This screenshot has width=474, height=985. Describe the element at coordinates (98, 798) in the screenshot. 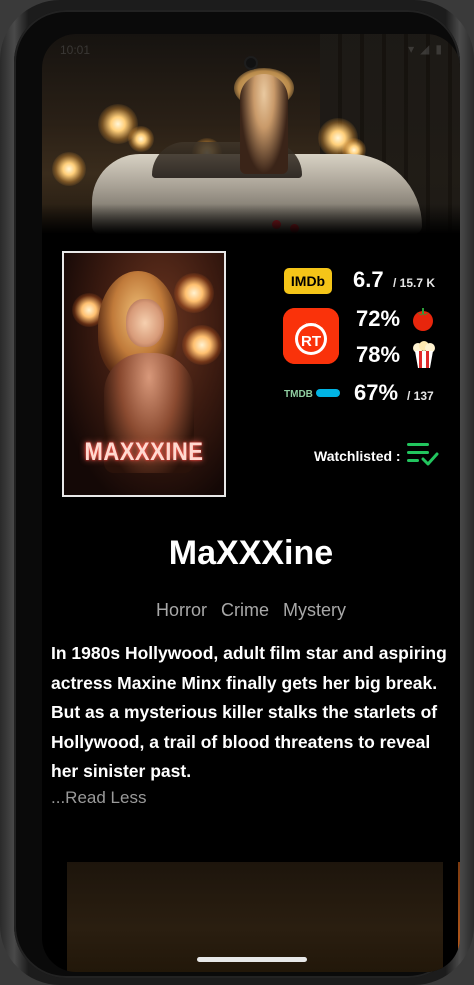

I see `read-less-link: ...Read Less` at that location.